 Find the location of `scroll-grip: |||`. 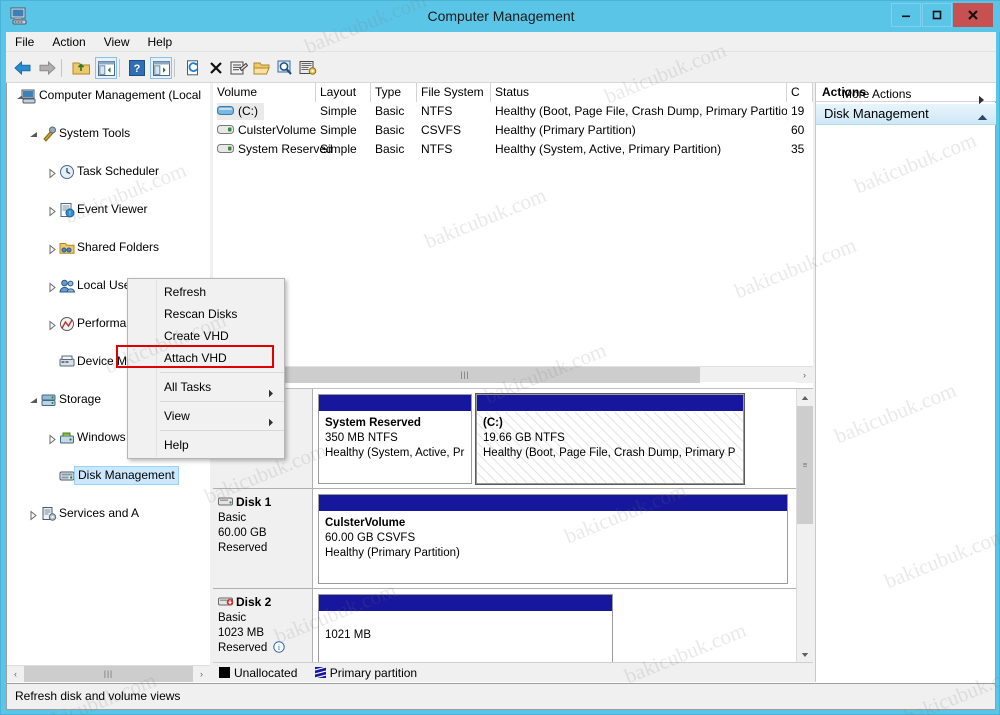

scroll-grip: ||| is located at coordinates (465, 375).